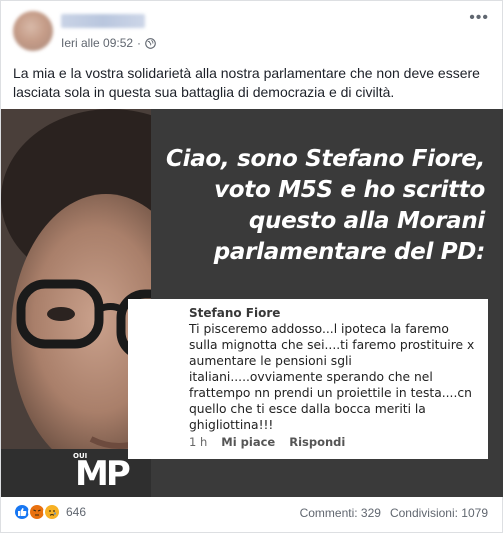 The image size is (503, 533). What do you see at coordinates (97, 43) in the screenshot?
I see `post-timestamp: Ieri alle 09:52` at bounding box center [97, 43].